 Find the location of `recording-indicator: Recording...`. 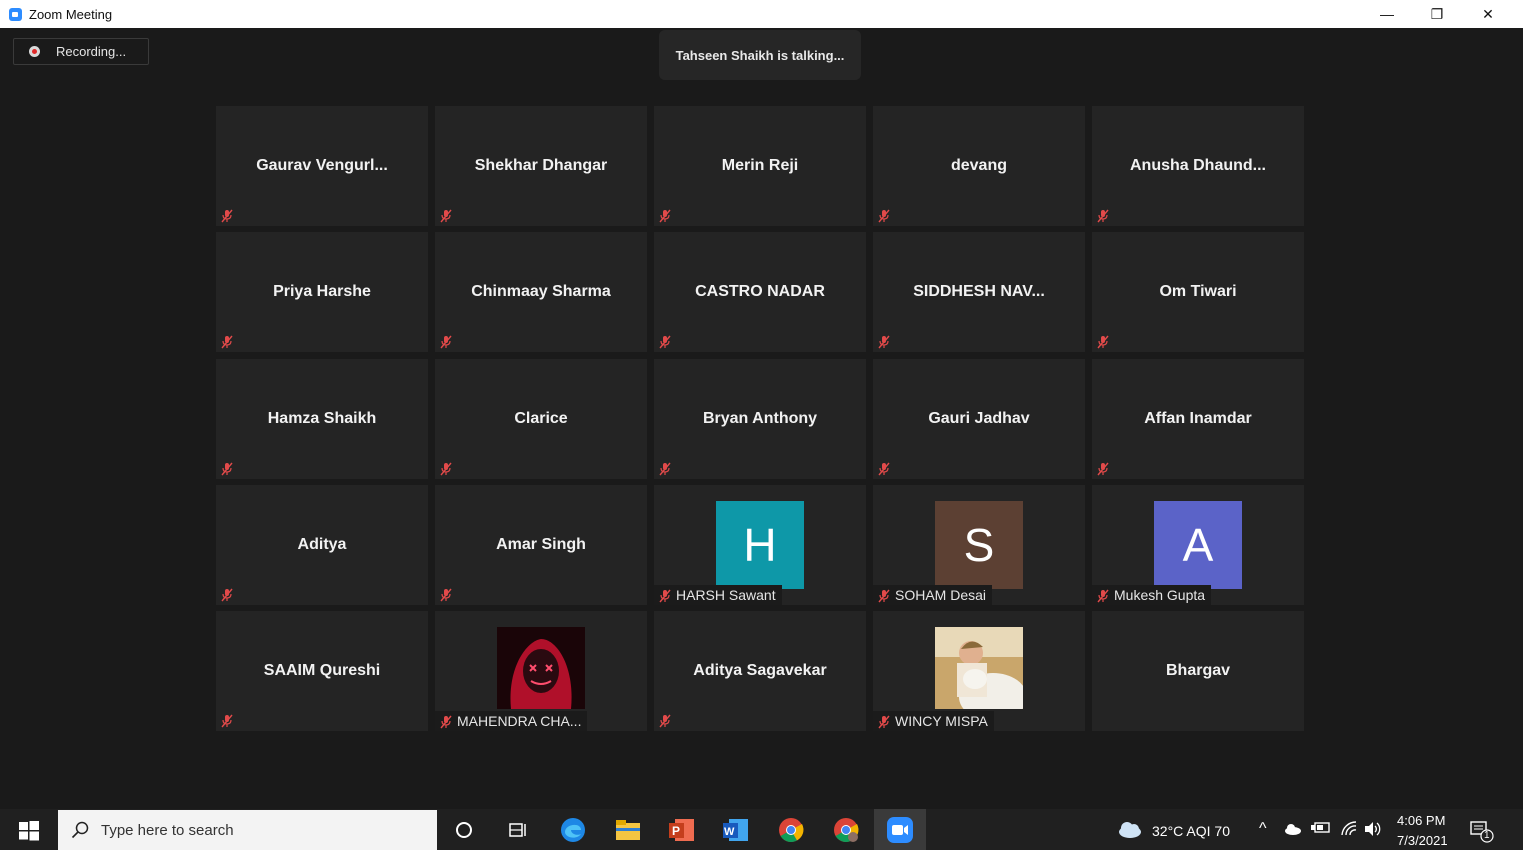

recording-indicator: Recording... is located at coordinates (81, 51).